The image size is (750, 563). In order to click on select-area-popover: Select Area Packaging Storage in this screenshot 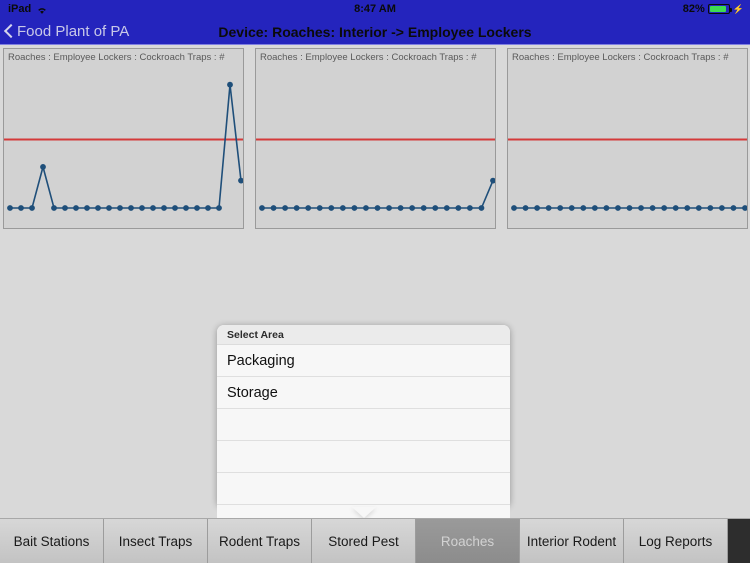, I will do `click(363, 431)`.